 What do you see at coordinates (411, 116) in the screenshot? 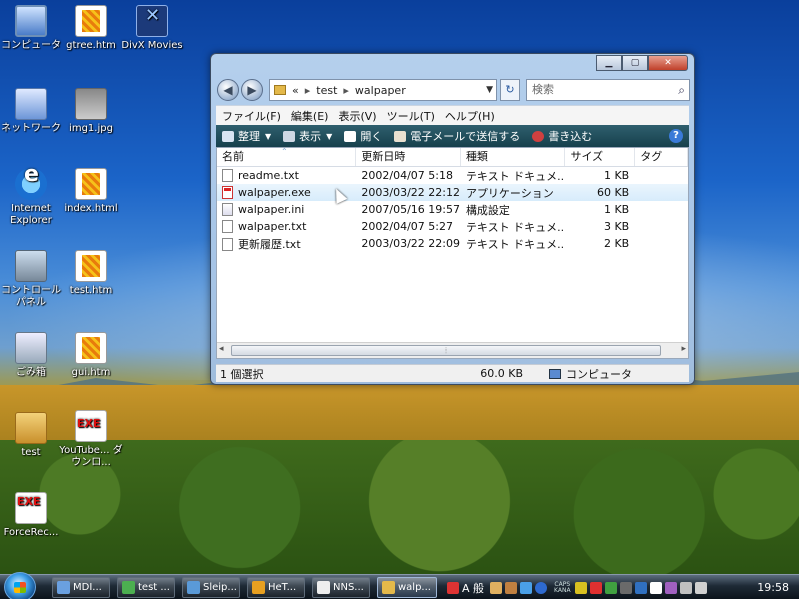
I see `menu-tools: ツール(T)` at bounding box center [411, 116].